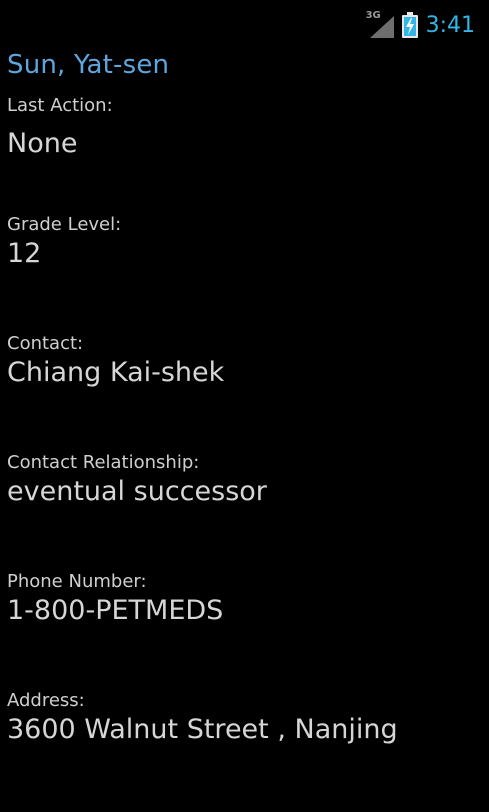  What do you see at coordinates (88, 65) in the screenshot?
I see `student-name-title: Sun, Yat-sen` at bounding box center [88, 65].